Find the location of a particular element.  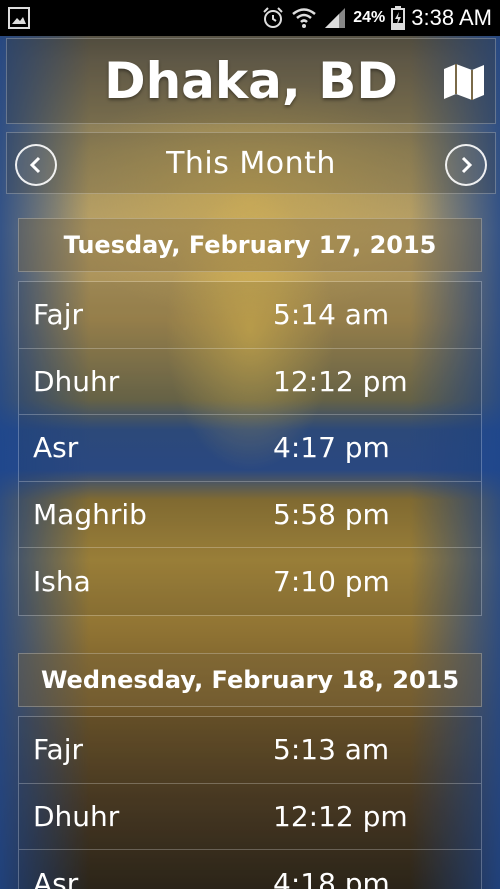

chevron-left-icon is located at coordinates (35, 165).